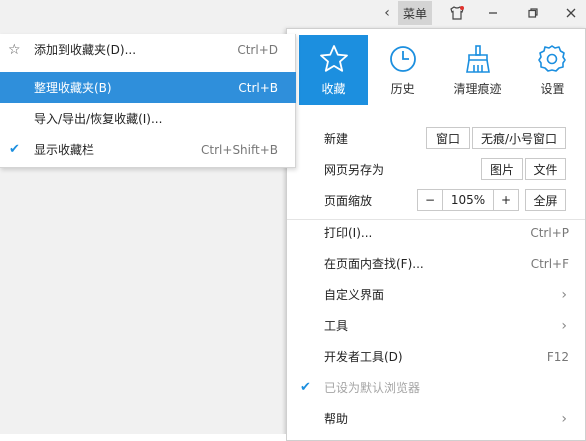 Image resolution: width=586 pixels, height=441 pixels. I want to click on clear-traces-tab: 清理痕迹, so click(477, 70).